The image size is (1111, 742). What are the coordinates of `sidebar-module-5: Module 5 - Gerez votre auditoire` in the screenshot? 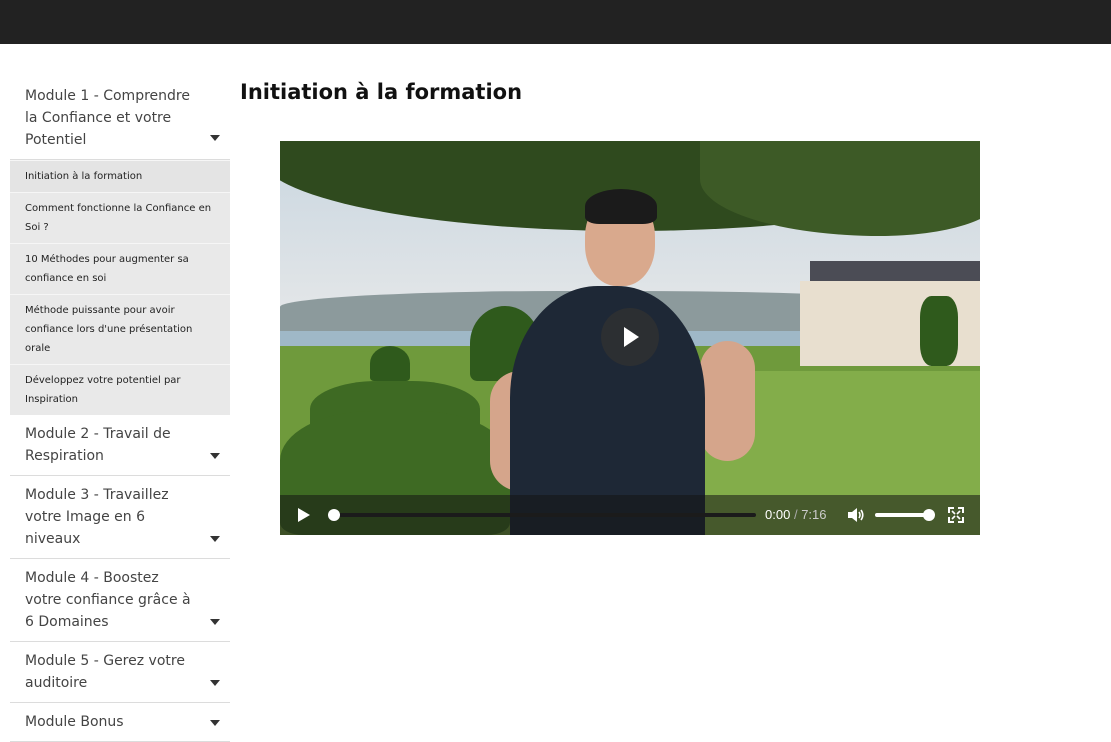 It's located at (120, 672).